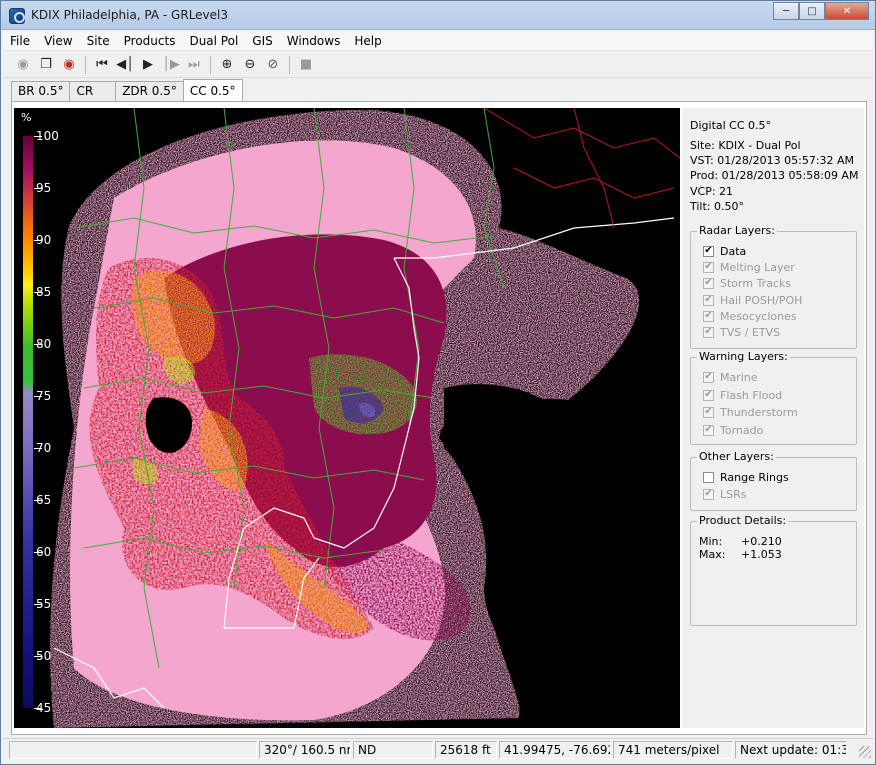 This screenshot has width=876, height=765. What do you see at coordinates (758, 316) in the screenshot?
I see `layer-label: Mesocyclones` at bounding box center [758, 316].